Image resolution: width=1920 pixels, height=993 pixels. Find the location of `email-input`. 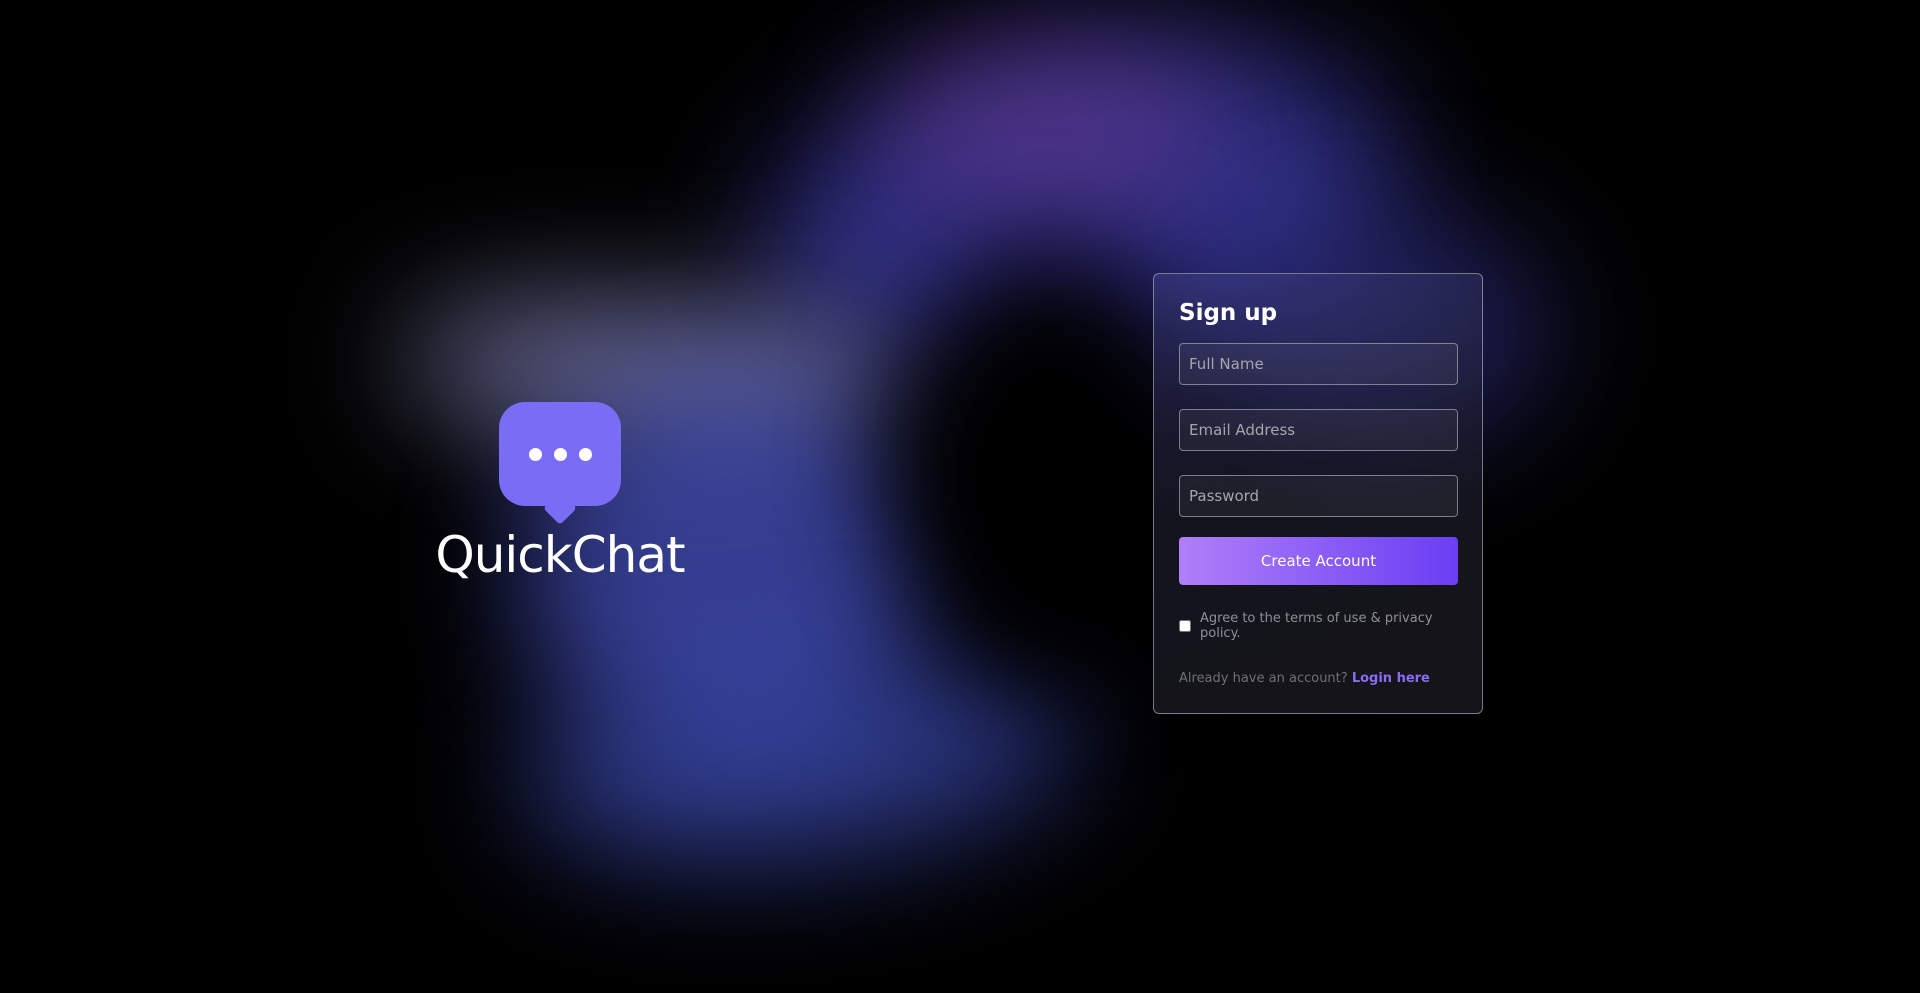

email-input is located at coordinates (1318, 430).